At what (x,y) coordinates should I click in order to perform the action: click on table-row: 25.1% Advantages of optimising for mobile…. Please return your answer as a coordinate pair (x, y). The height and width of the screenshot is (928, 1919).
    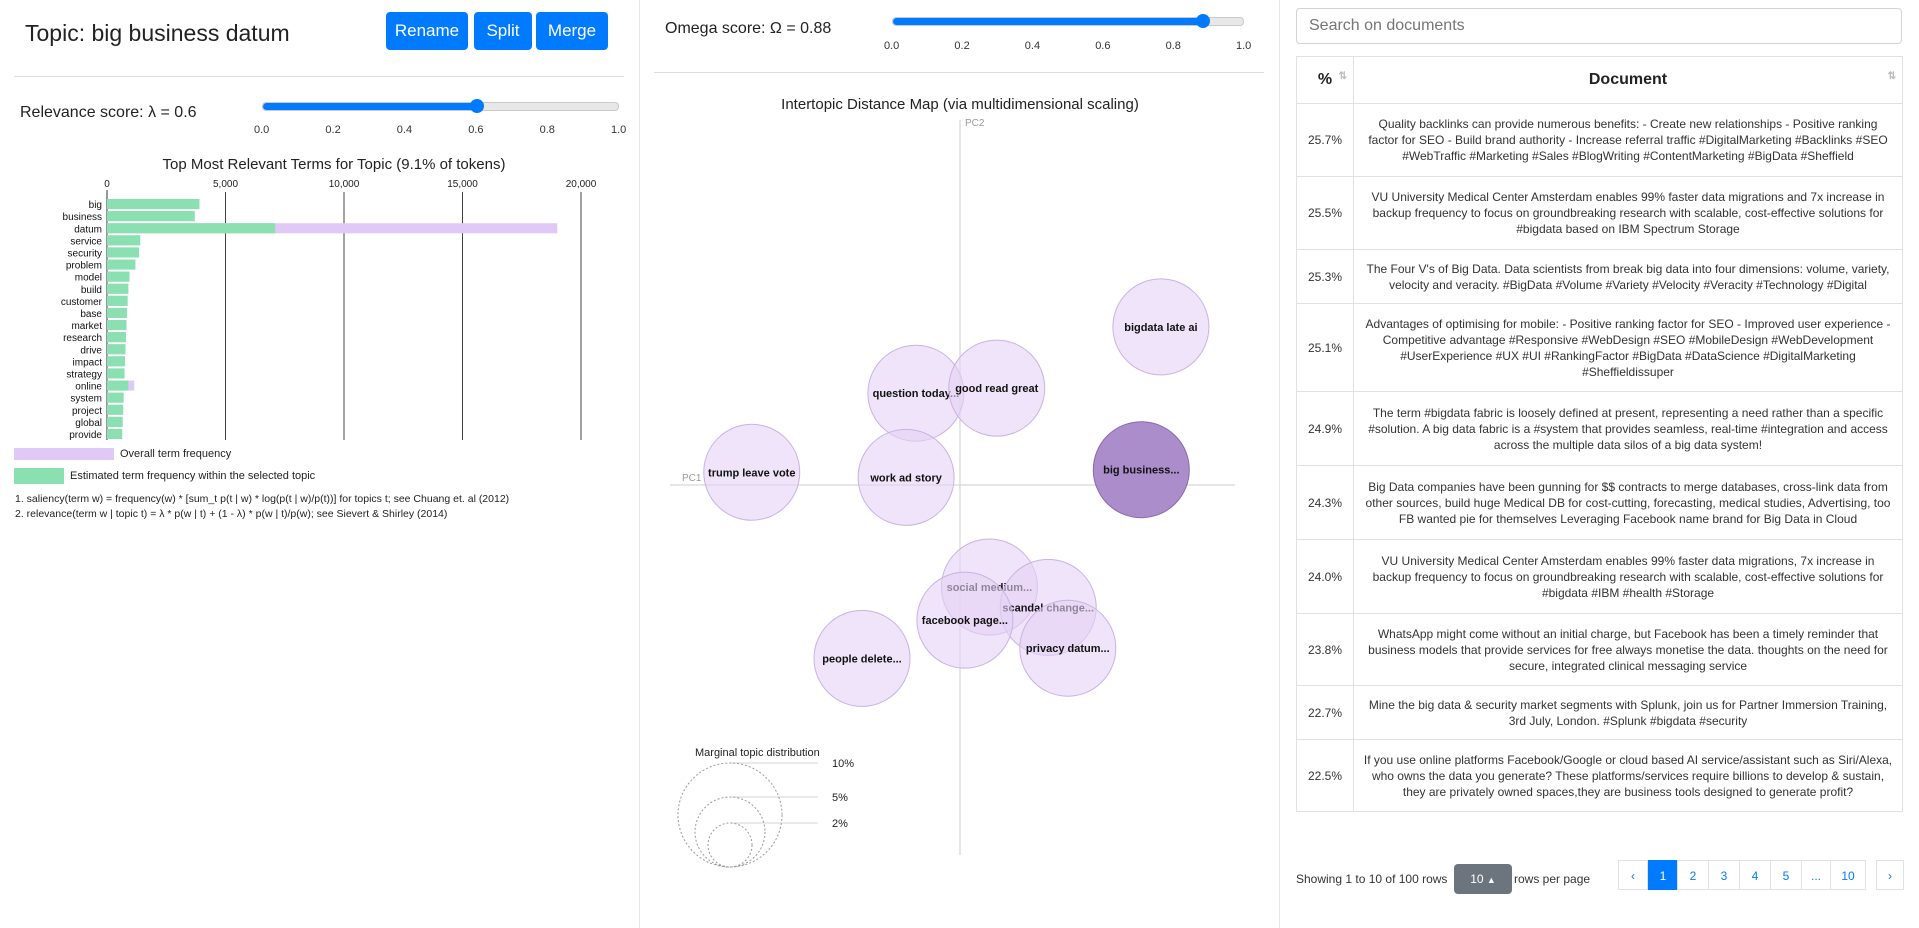
    Looking at the image, I should click on (1599, 347).